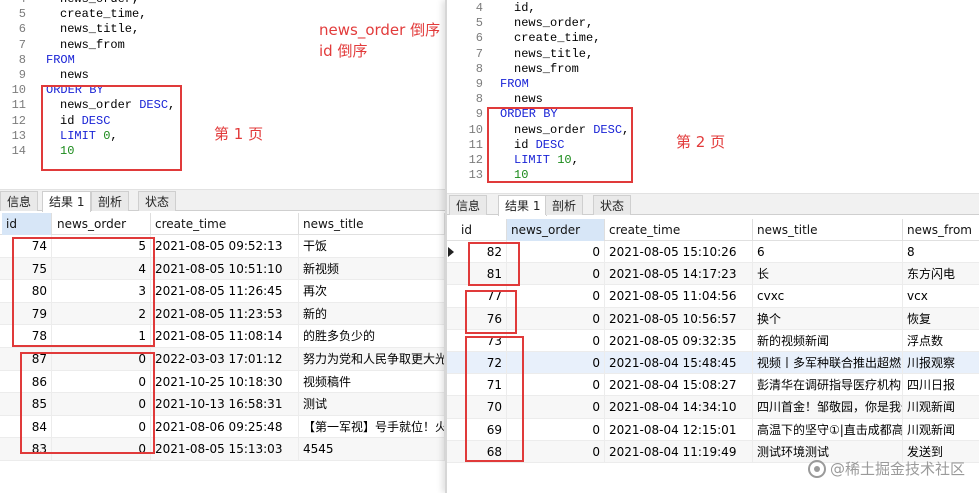 This screenshot has height=493, width=979. I want to click on cell-create-time: 2021-08-06 09:25:48, so click(225, 427).